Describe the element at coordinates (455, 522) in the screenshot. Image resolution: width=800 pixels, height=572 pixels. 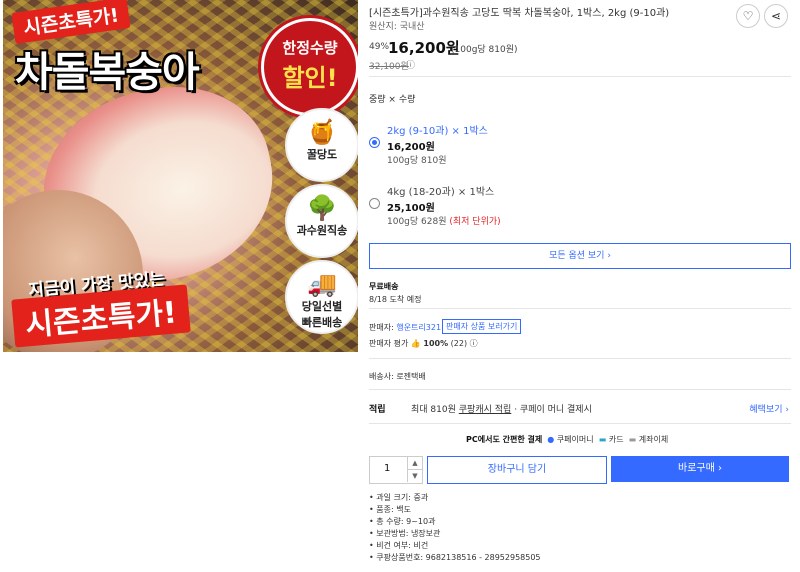
I see `spec-item: 총 수량: 9~10과` at that location.